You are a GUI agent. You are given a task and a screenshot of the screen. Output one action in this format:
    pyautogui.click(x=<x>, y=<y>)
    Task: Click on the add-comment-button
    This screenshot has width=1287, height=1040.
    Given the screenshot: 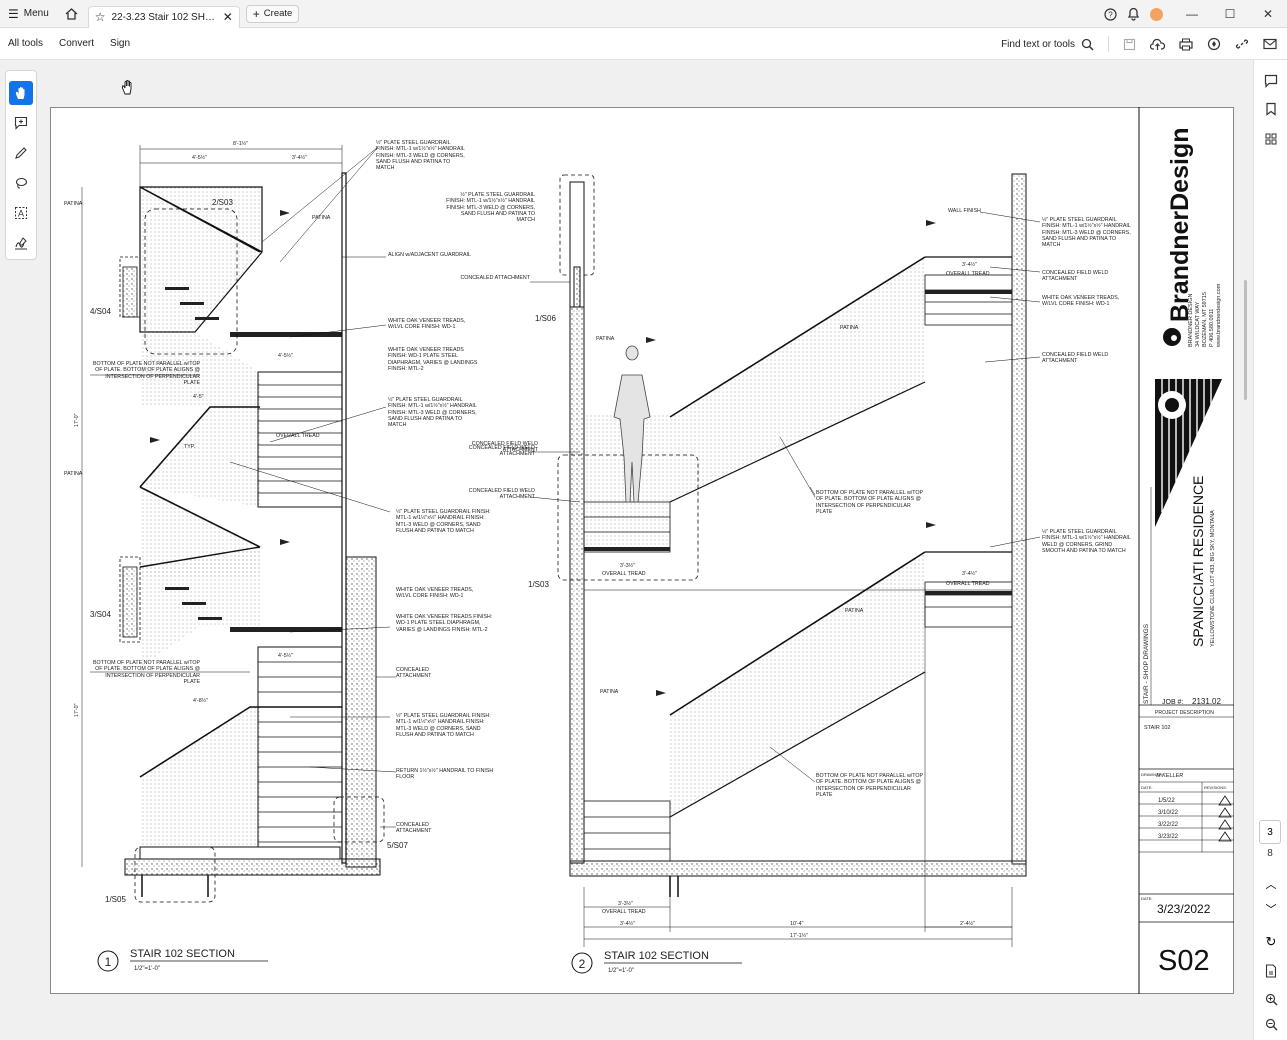 What is the action you would take?
    pyautogui.click(x=21, y=123)
    